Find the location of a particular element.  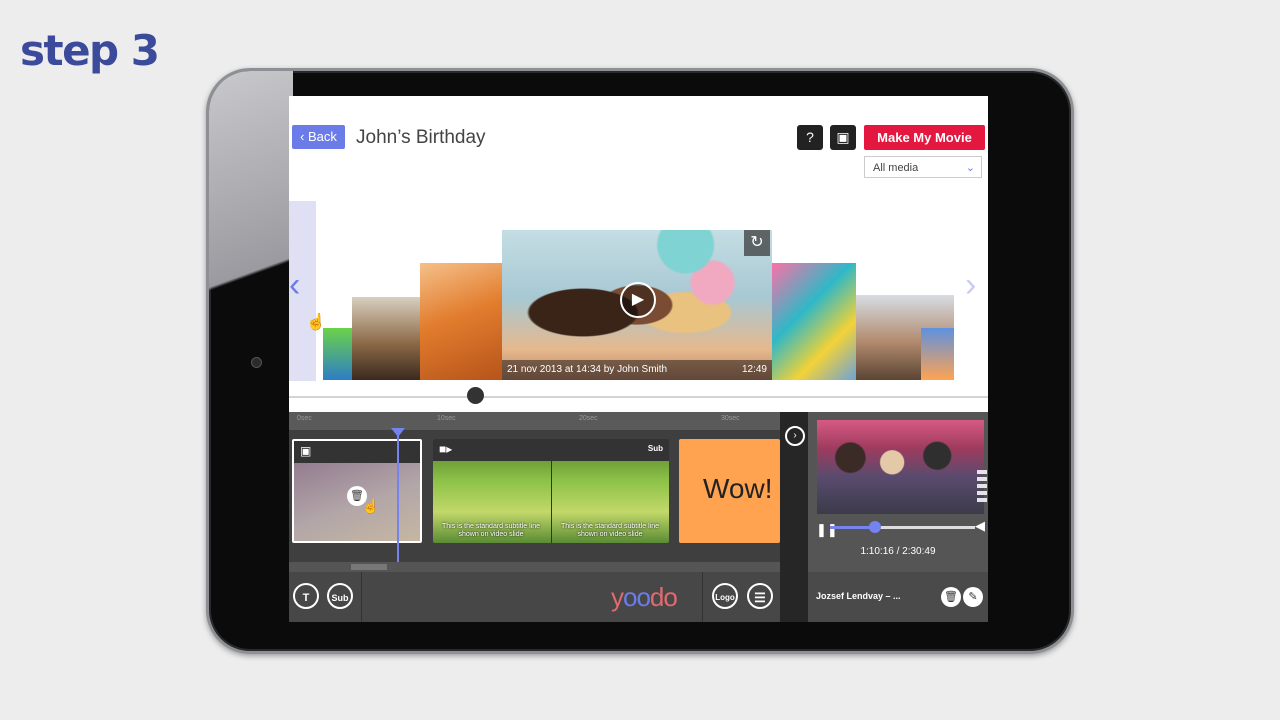

help-icon: ? is located at coordinates (810, 137).